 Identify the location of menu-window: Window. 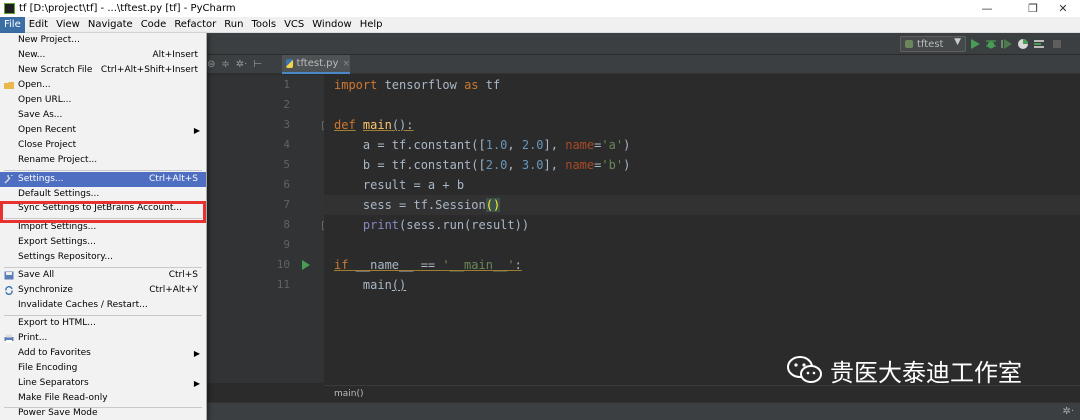
(331, 25).